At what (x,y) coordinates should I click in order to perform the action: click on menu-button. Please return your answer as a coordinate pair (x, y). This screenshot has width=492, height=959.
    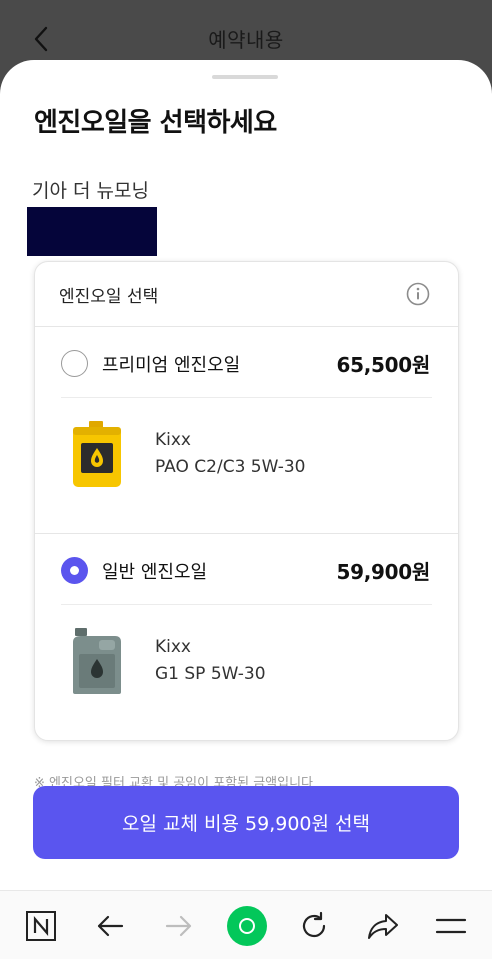
    Looking at the image, I should click on (451, 926).